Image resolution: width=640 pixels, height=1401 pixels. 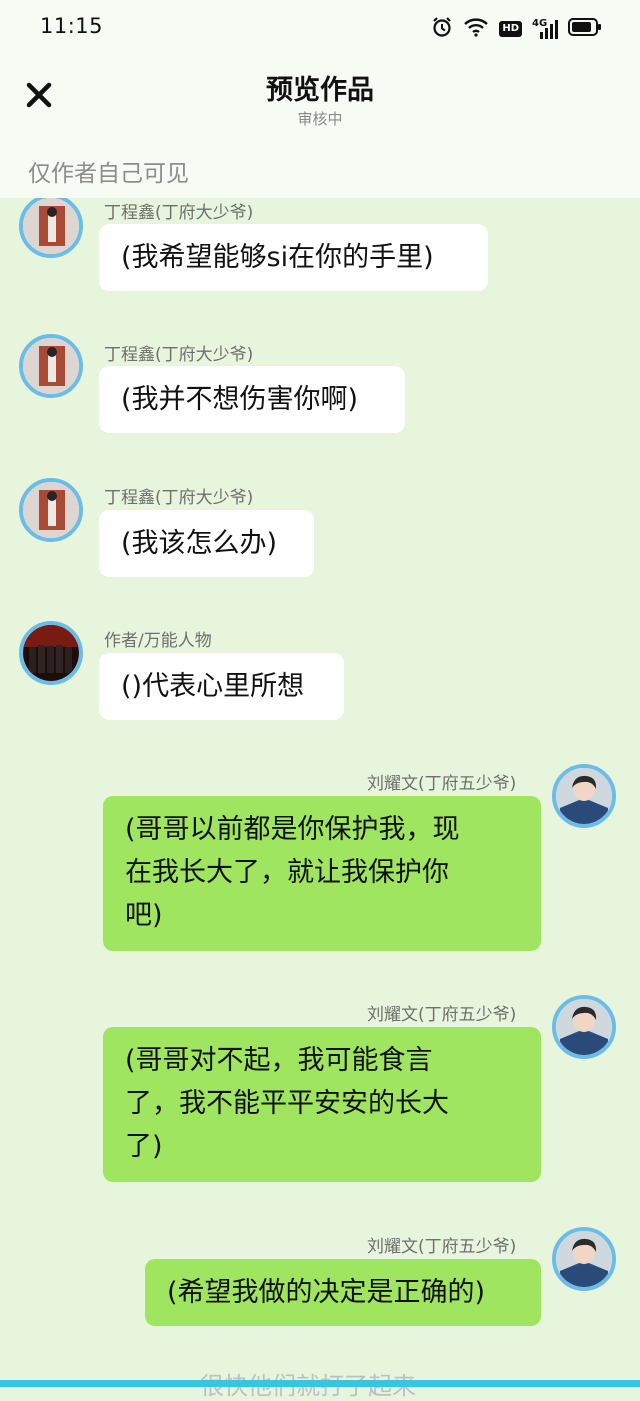 What do you see at coordinates (144, 915) in the screenshot?
I see `bubble-line: 吧)` at bounding box center [144, 915].